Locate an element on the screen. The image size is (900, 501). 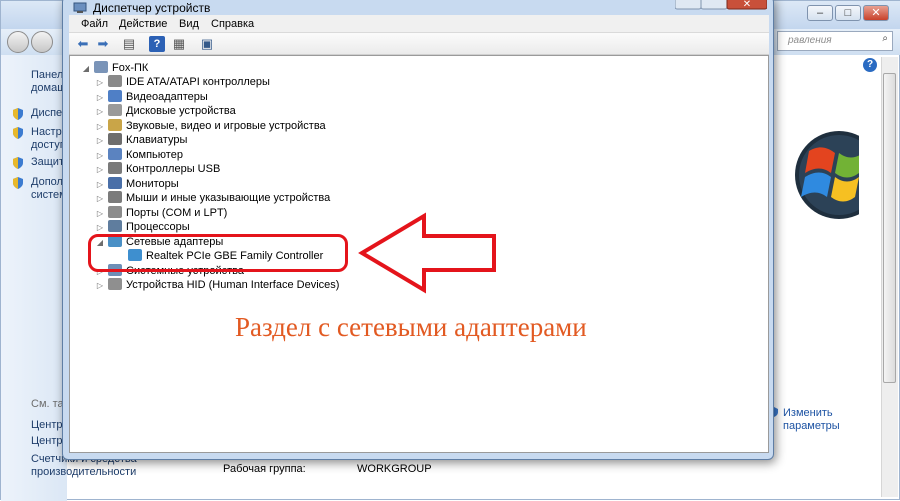
minimize-button: – is located at coordinates (820, 13).